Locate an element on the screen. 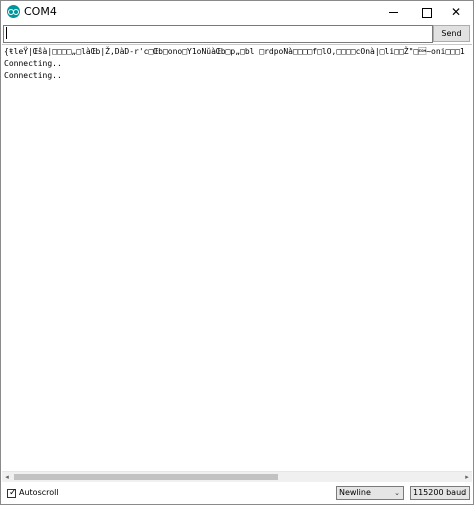 The image size is (474, 505). send-row is located at coordinates (237, 34).